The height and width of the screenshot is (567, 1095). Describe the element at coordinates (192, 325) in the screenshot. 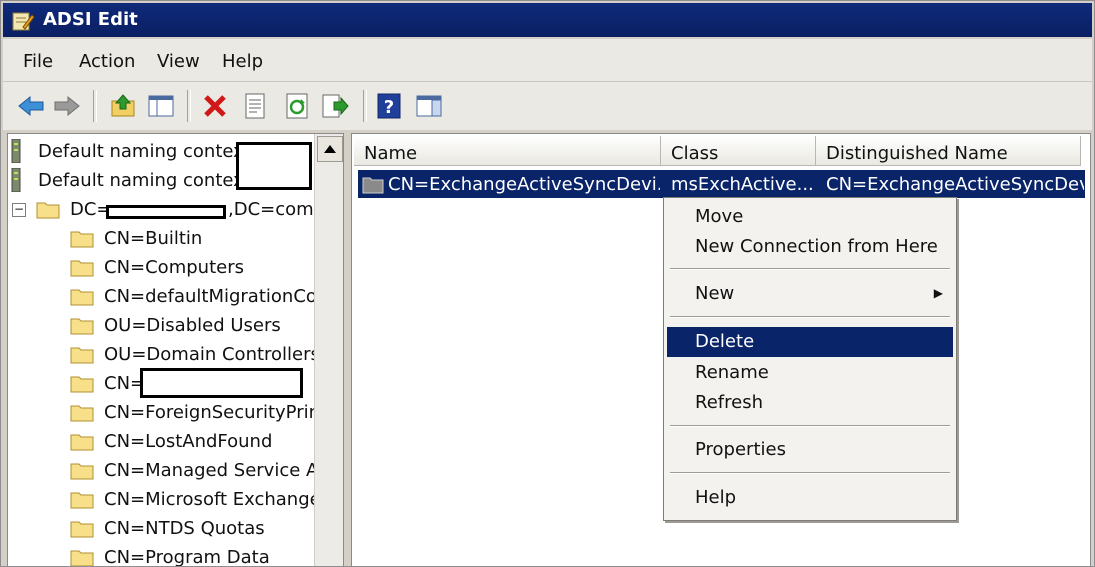

I see `tree-item-label: OU=Disabled Users` at that location.